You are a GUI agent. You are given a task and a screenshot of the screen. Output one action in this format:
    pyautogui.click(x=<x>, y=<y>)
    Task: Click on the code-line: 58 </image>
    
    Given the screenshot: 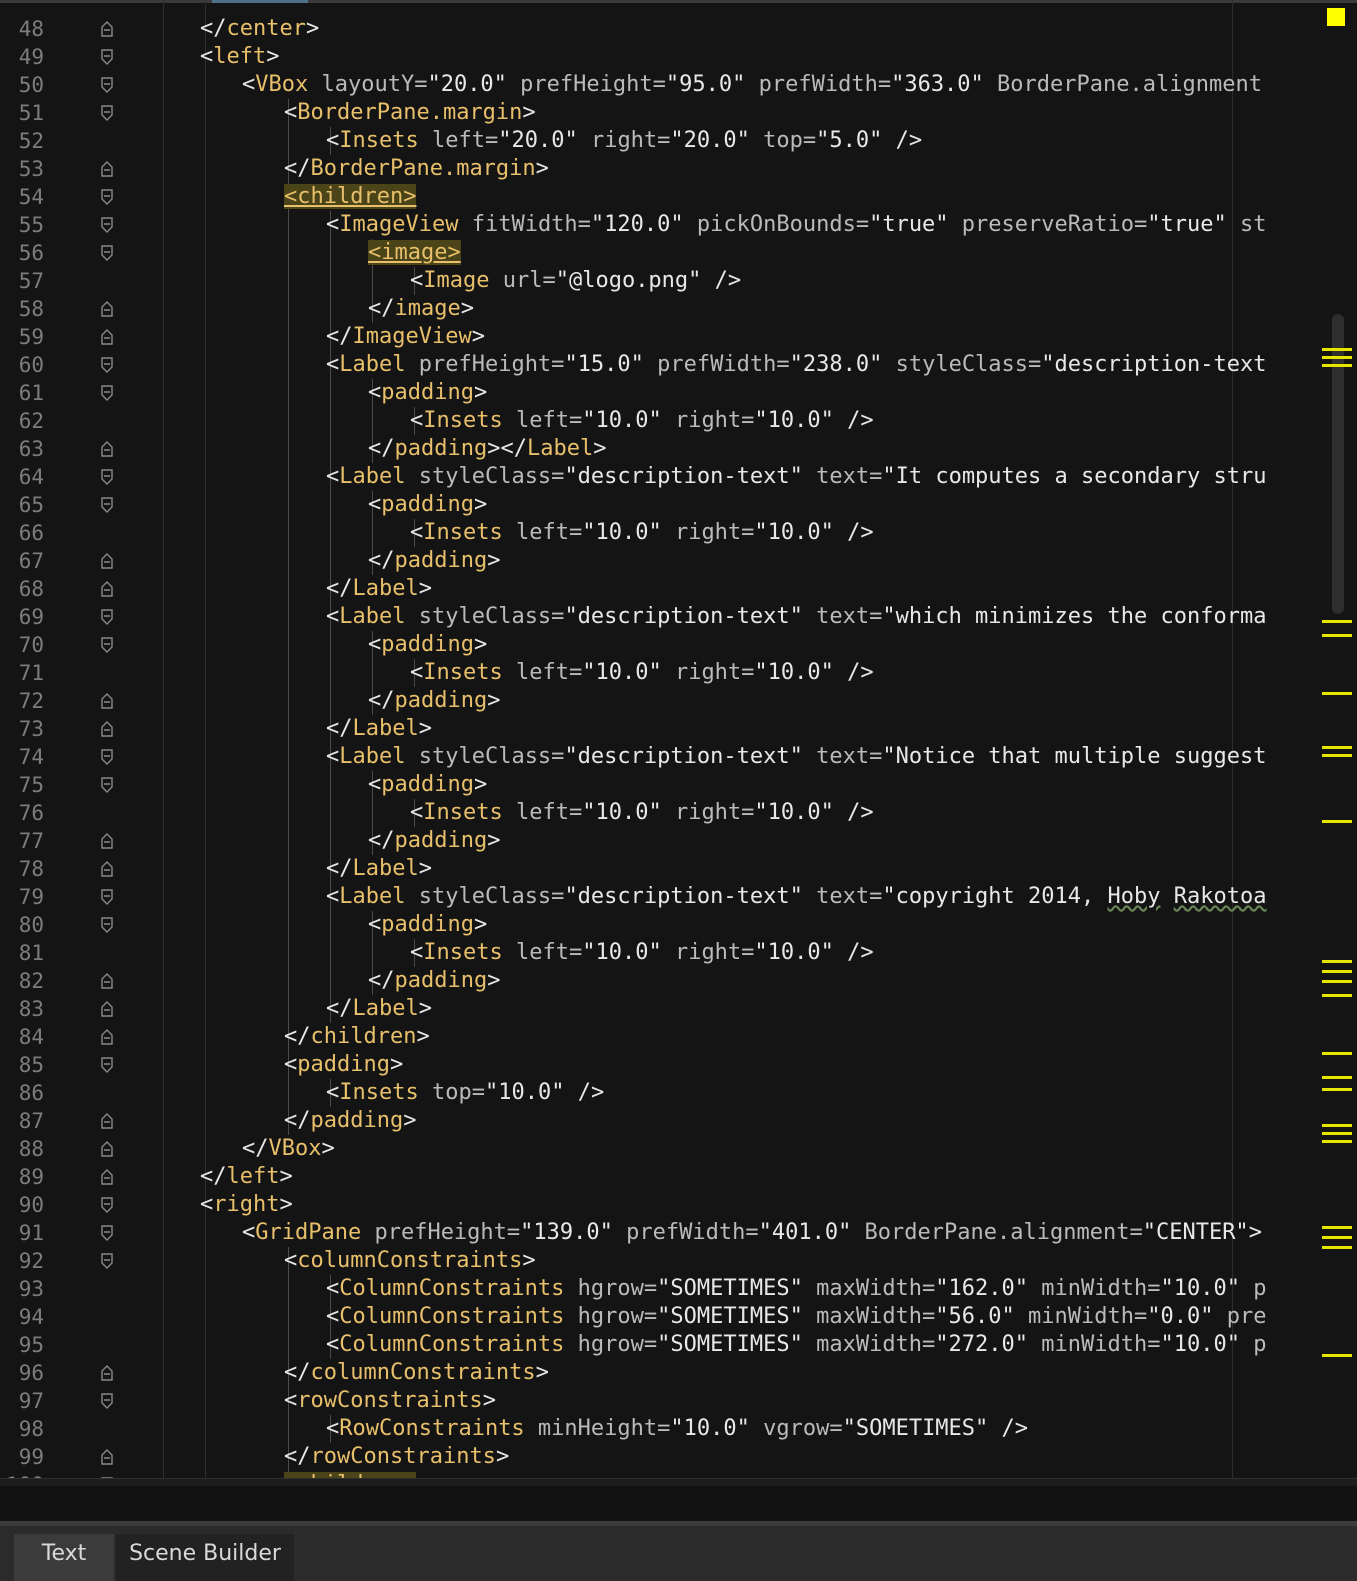 What is the action you would take?
    pyautogui.click(x=678, y=309)
    